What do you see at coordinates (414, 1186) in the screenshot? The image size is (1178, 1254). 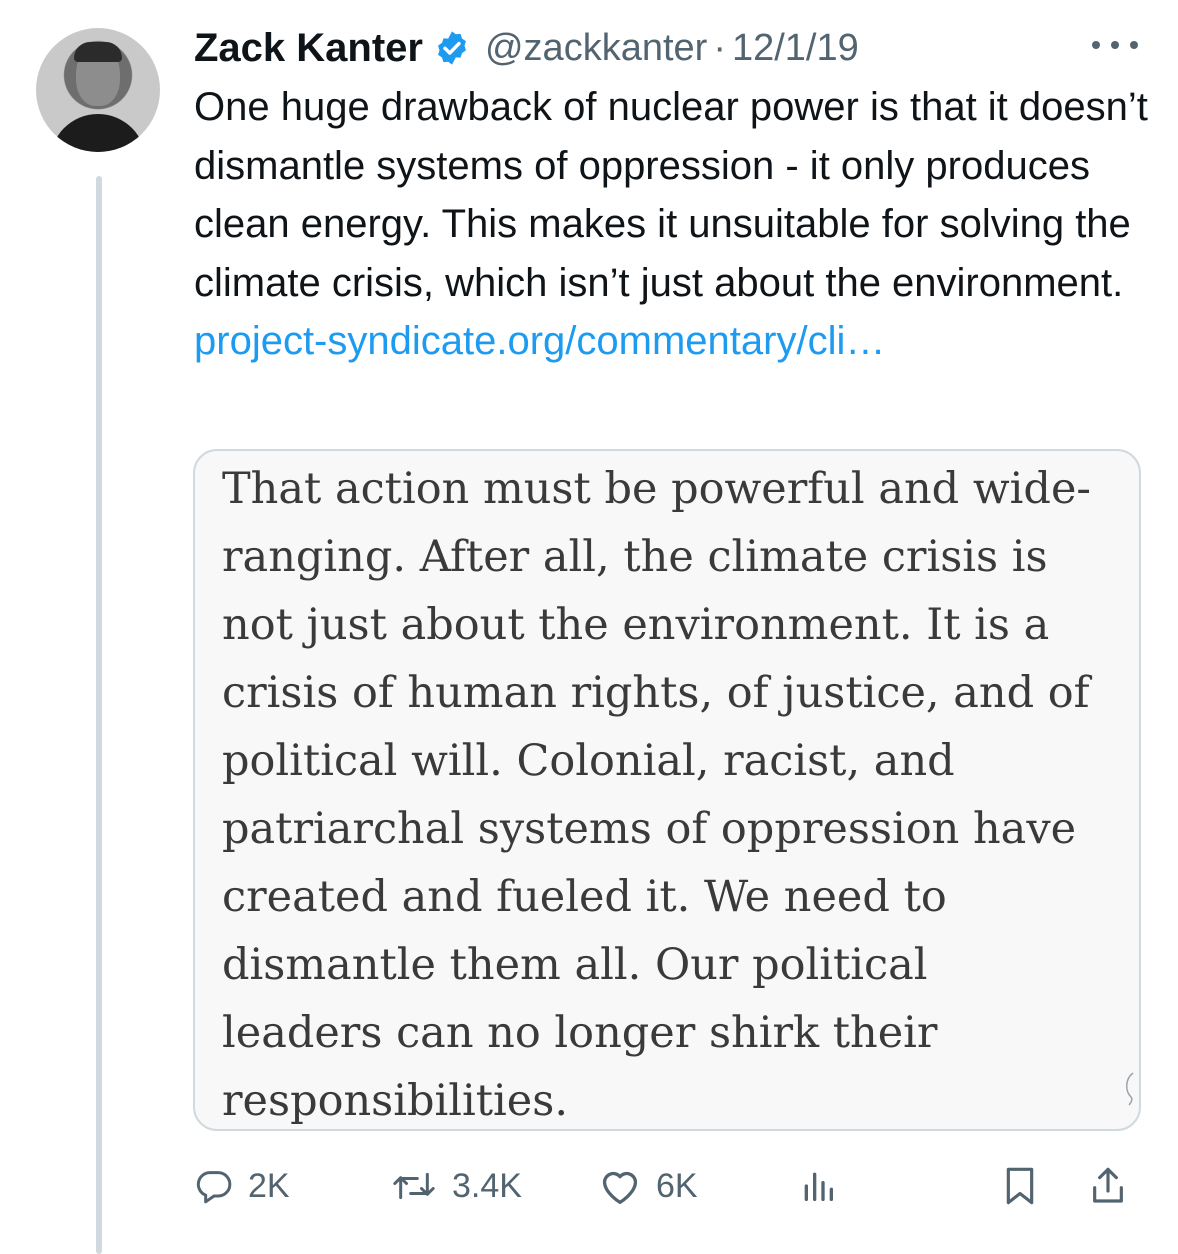 I see `retweet-icon` at bounding box center [414, 1186].